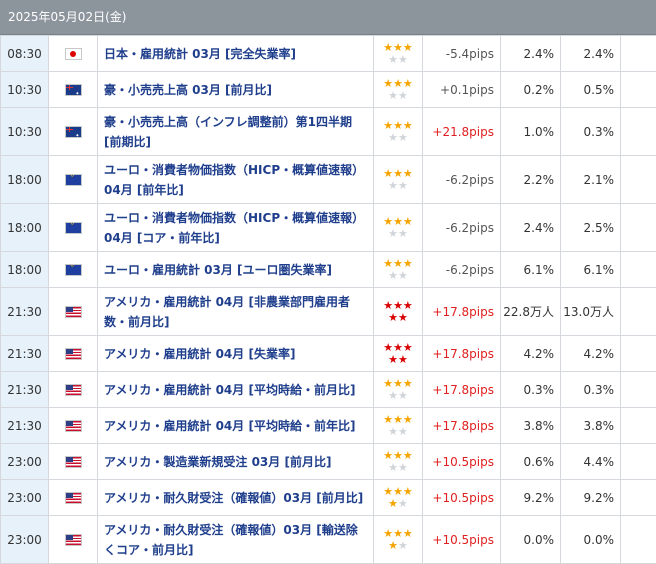 Image resolution: width=656 pixels, height=564 pixels. Describe the element at coordinates (236, 90) in the screenshot. I see `event-title-link: 豪・小売売上高 03月 [前月比]` at that location.